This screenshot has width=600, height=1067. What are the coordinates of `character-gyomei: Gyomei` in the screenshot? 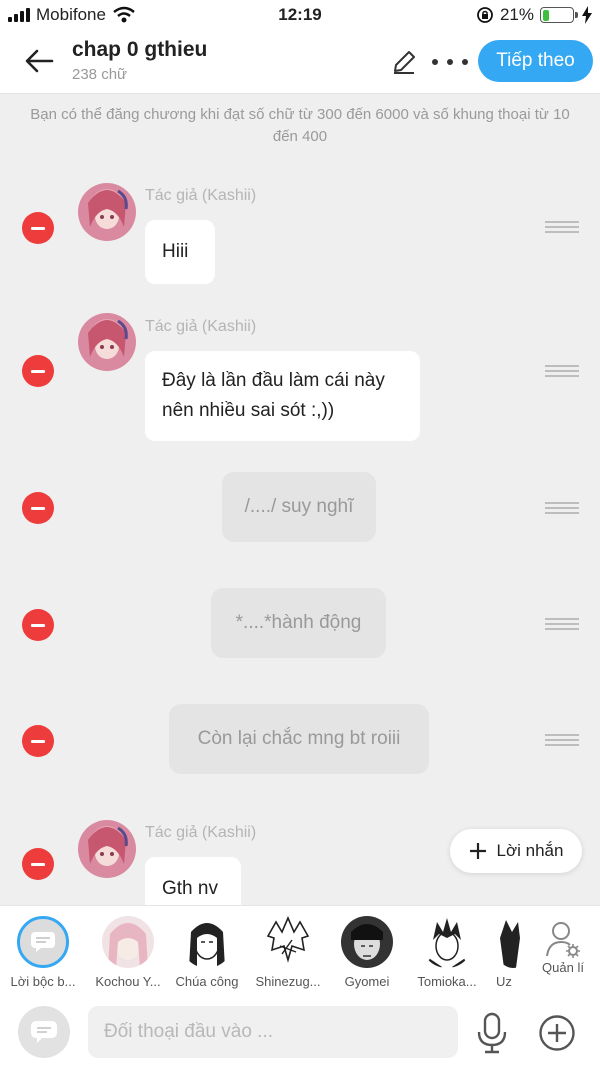 It's located at (367, 952).